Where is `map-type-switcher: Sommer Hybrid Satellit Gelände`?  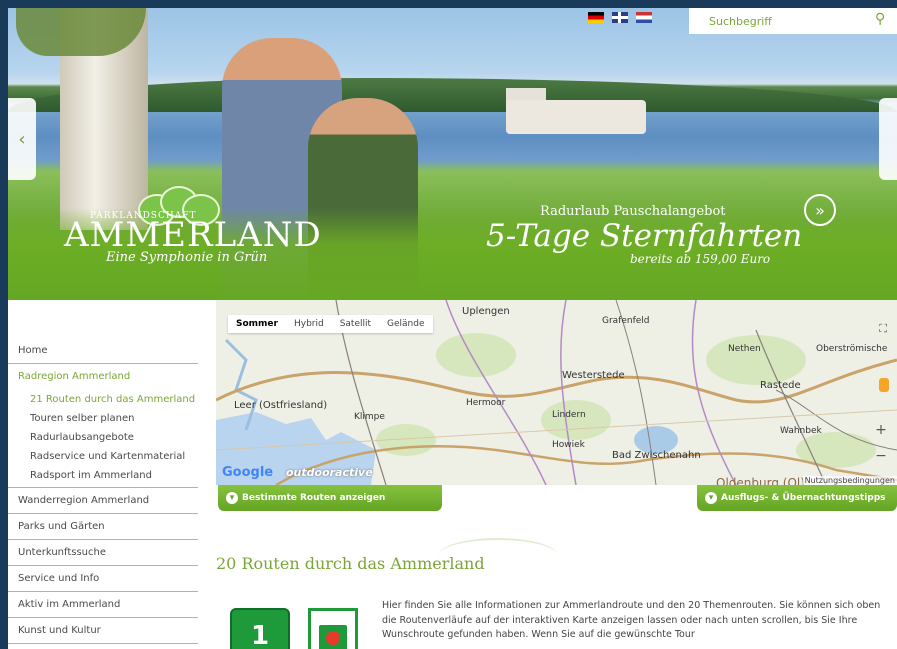
map-type-switcher: Sommer Hybrid Satellit Gelände is located at coordinates (330, 324).